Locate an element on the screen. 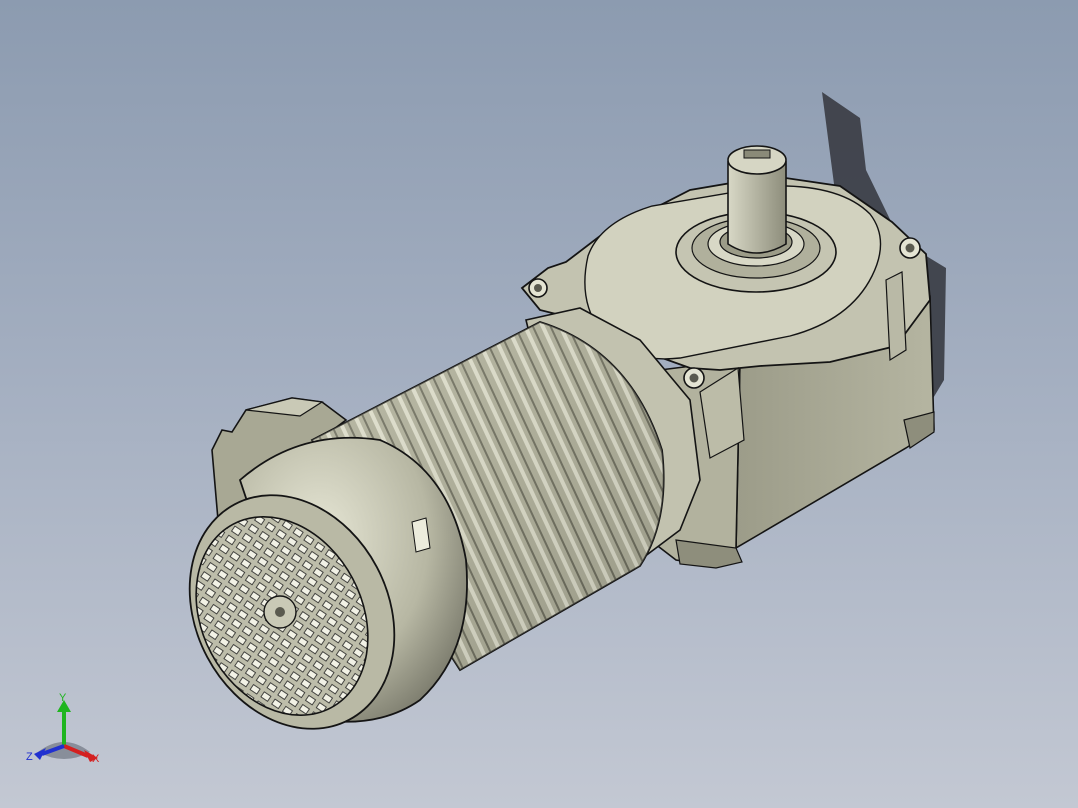 The image size is (1078, 808). y-axis-label: Y is located at coordinates (63, 698).